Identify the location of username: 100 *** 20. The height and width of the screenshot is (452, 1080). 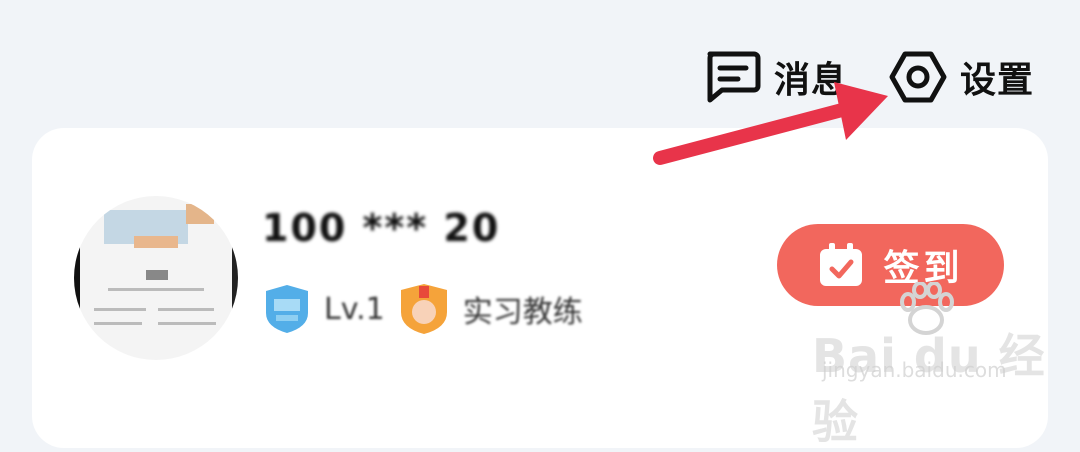
(381, 228).